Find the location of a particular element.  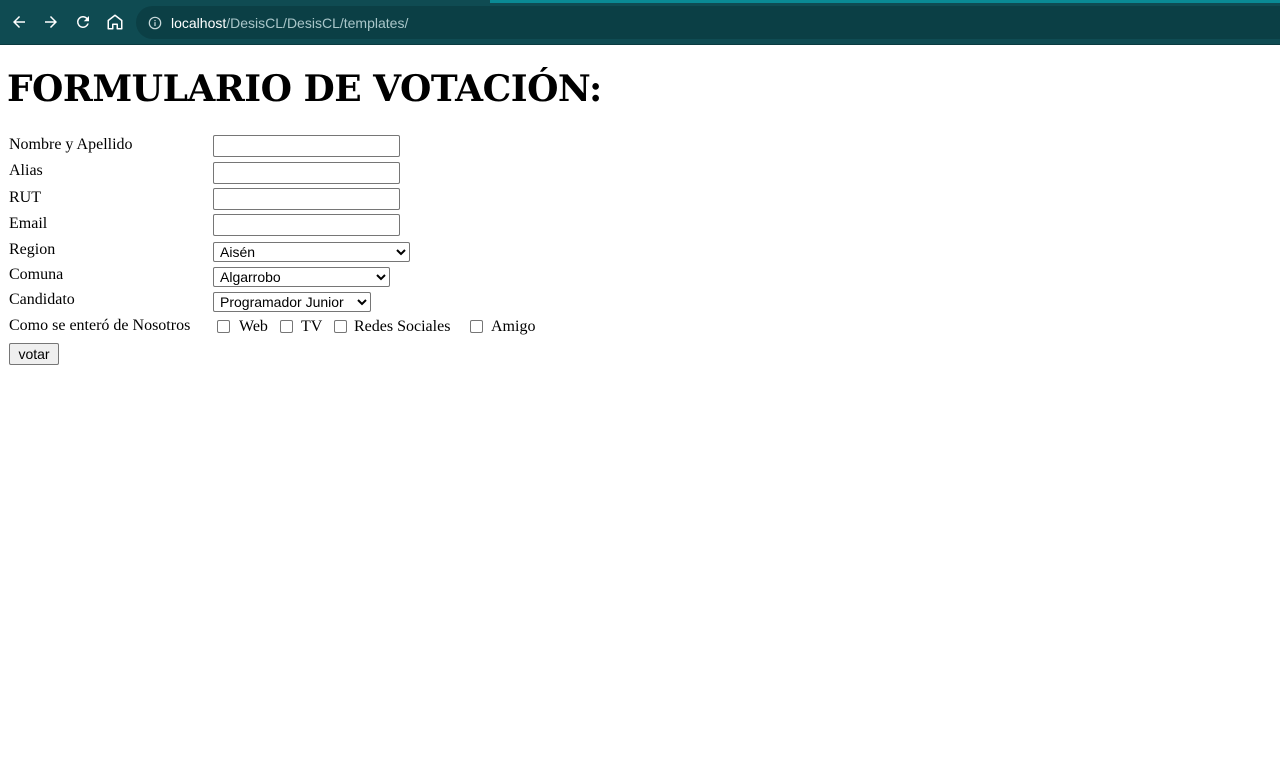

nombre-label: Nombre y Apellido is located at coordinates (71, 144).